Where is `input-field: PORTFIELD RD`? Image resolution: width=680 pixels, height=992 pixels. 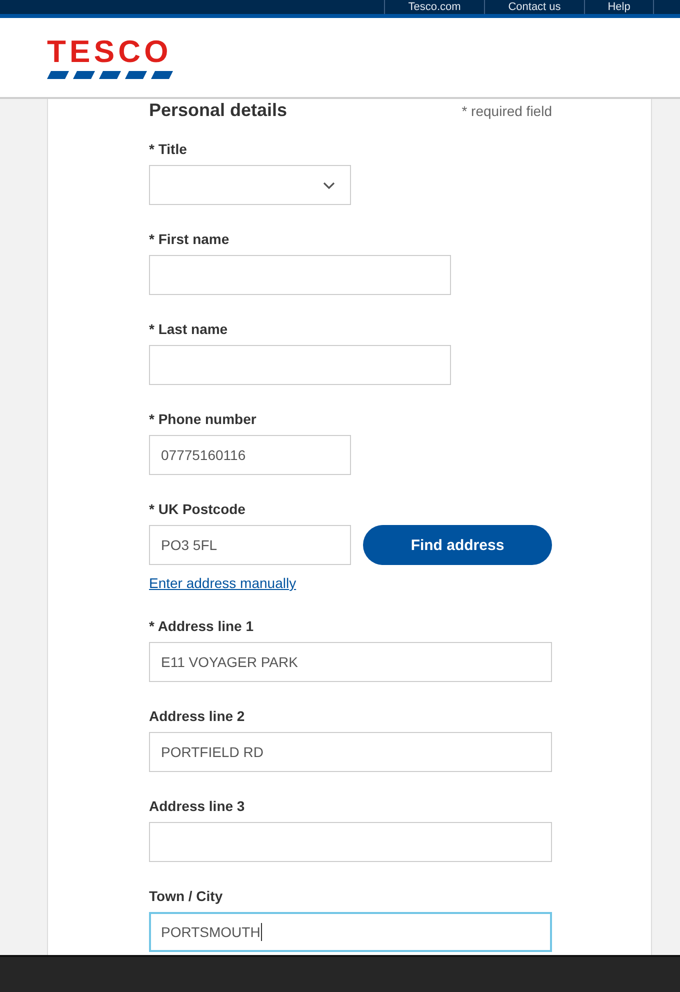 input-field: PORTFIELD RD is located at coordinates (350, 752).